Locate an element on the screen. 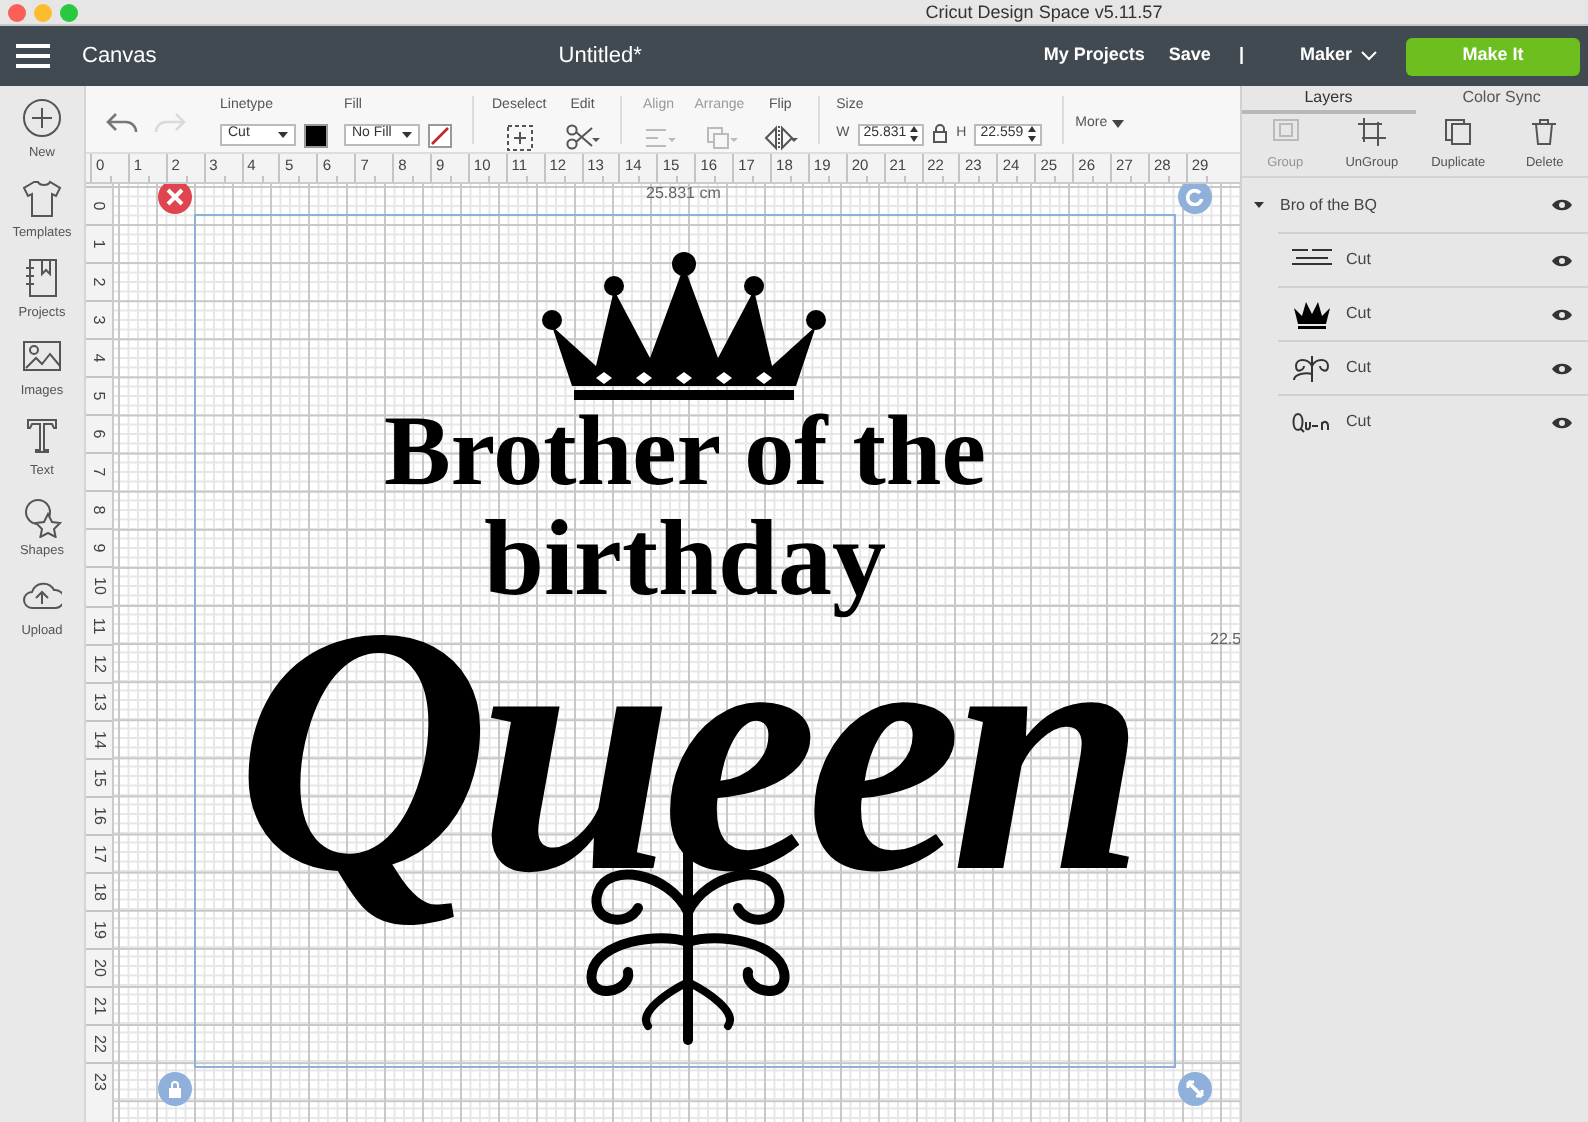 This screenshot has width=1588, height=1122. ruler-number: 10 is located at coordinates (100, 587).